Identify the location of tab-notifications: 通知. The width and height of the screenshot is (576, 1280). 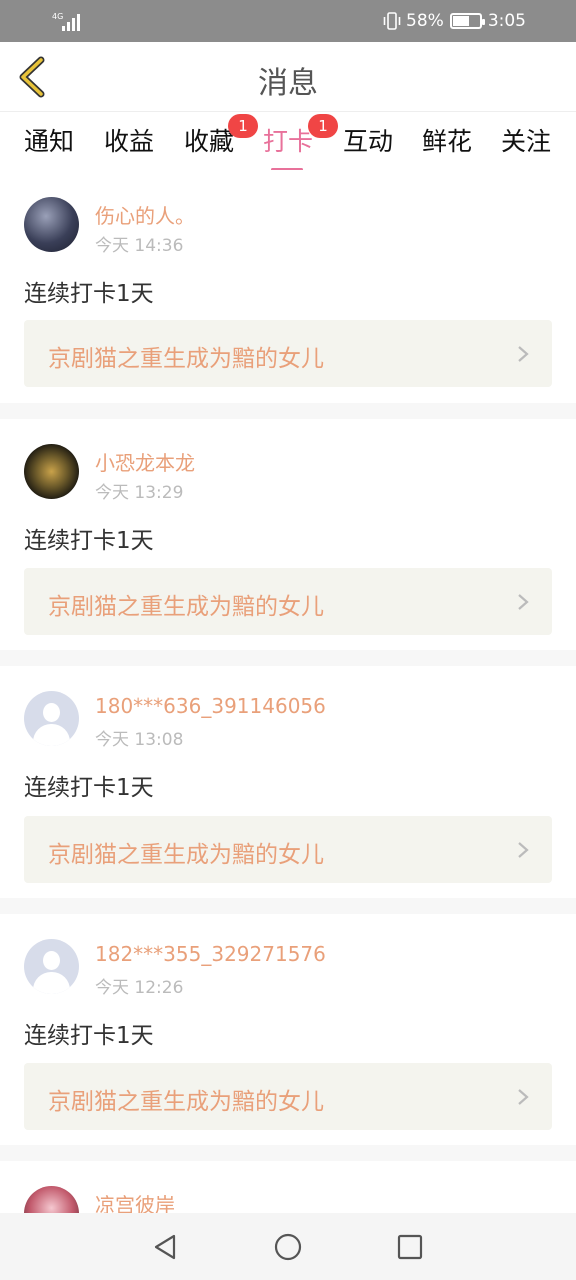
(49, 140).